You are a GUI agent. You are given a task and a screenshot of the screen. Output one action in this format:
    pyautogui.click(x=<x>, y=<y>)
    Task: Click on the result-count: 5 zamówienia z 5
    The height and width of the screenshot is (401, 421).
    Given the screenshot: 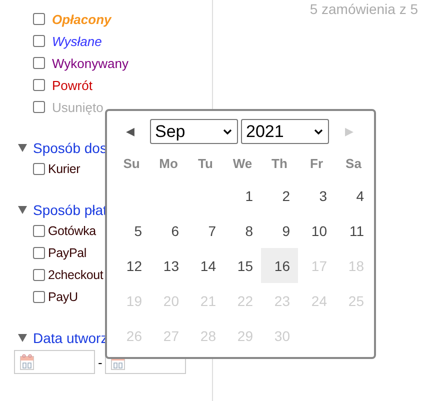 What is the action you would take?
    pyautogui.click(x=364, y=9)
    